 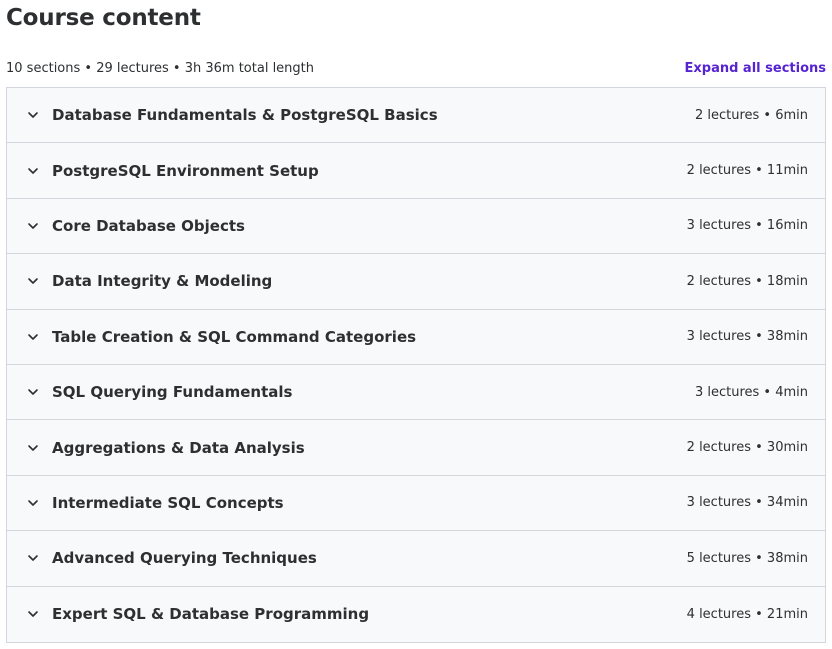 What do you see at coordinates (185, 170) in the screenshot?
I see `section-title: PostgreSQL Environment Setup` at bounding box center [185, 170].